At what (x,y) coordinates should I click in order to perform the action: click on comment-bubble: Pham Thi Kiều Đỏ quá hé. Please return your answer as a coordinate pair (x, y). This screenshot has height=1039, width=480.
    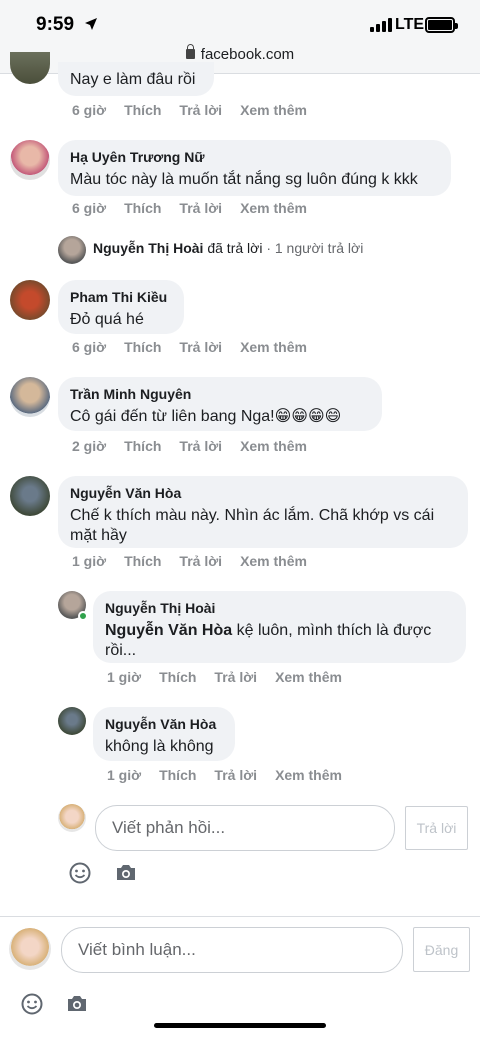
    Looking at the image, I should click on (121, 307).